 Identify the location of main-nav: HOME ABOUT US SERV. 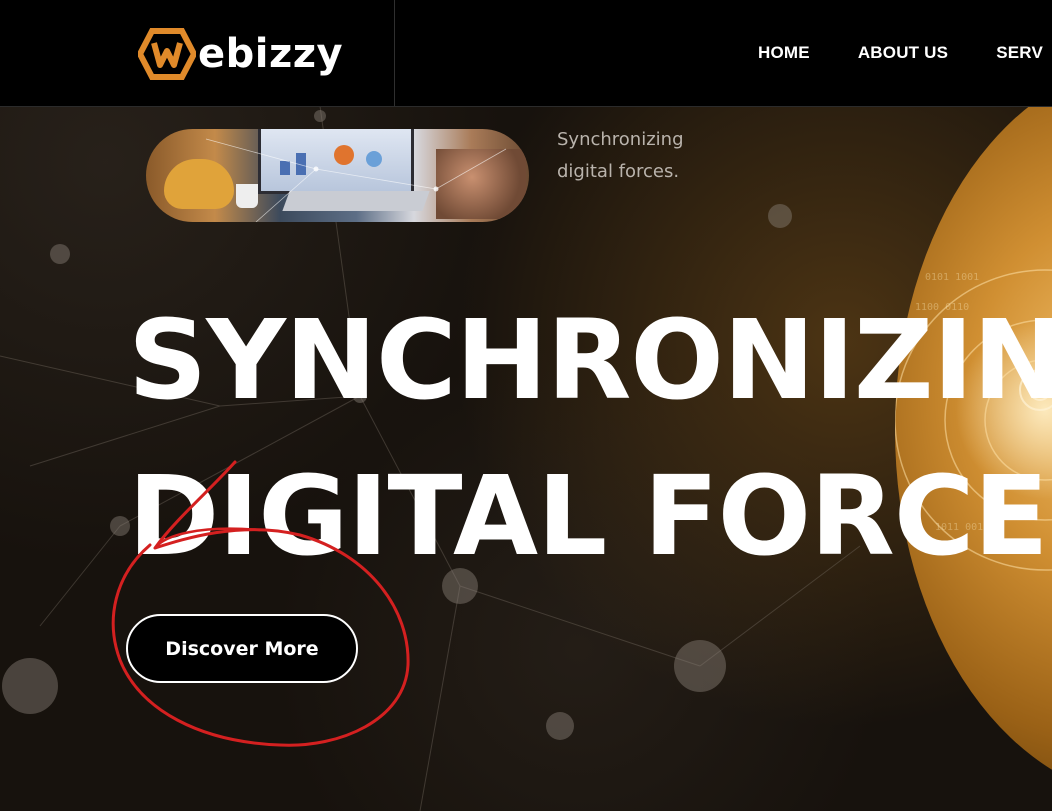
(900, 53).